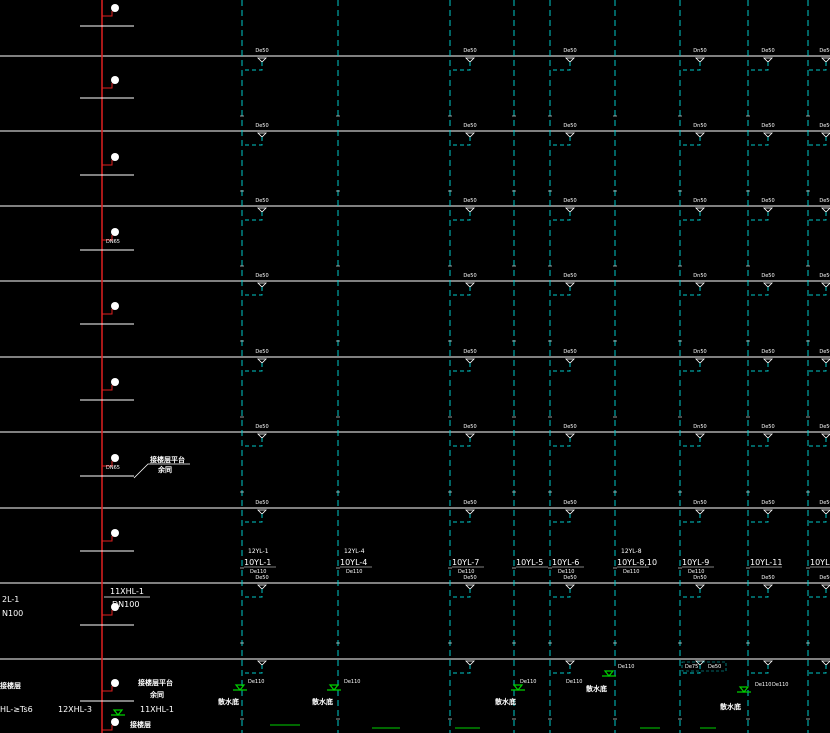 This screenshot has width=830, height=733. What do you see at coordinates (354, 551) in the screenshot?
I see `riser-tag: 12YL-4` at bounding box center [354, 551].